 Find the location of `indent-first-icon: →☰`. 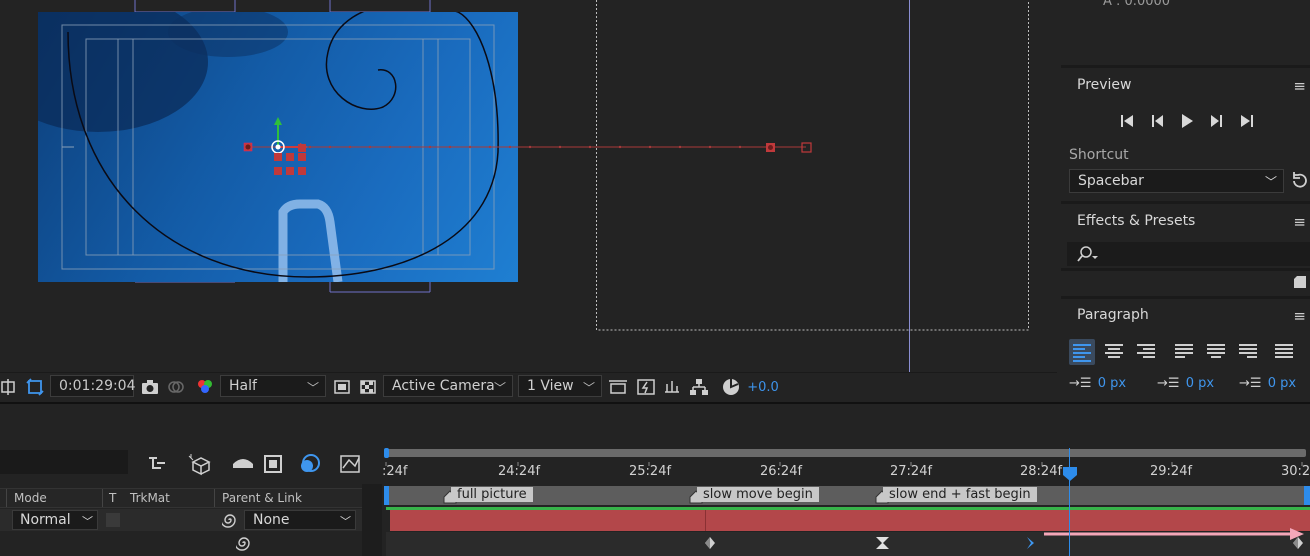

indent-first-icon: →☰ is located at coordinates (1250, 383).